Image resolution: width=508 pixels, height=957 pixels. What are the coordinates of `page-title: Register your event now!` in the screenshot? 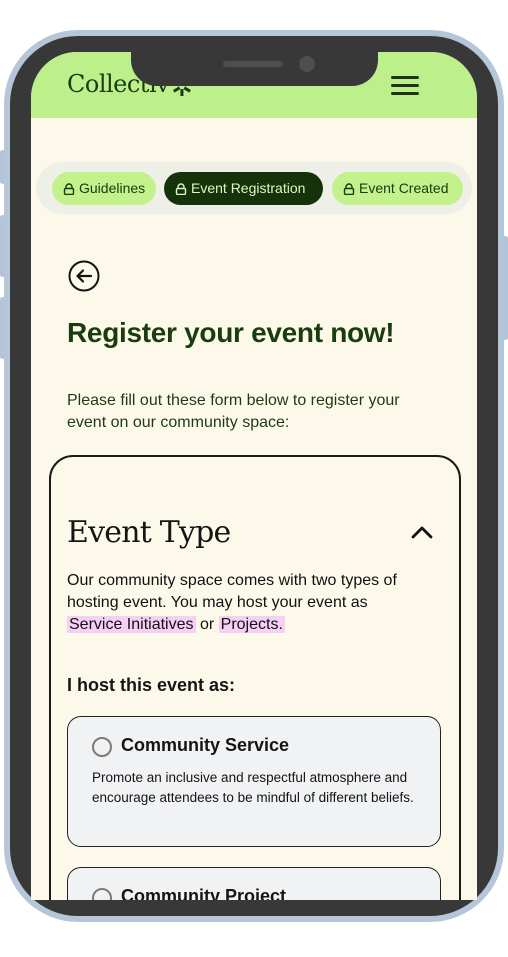 It's located at (231, 332).